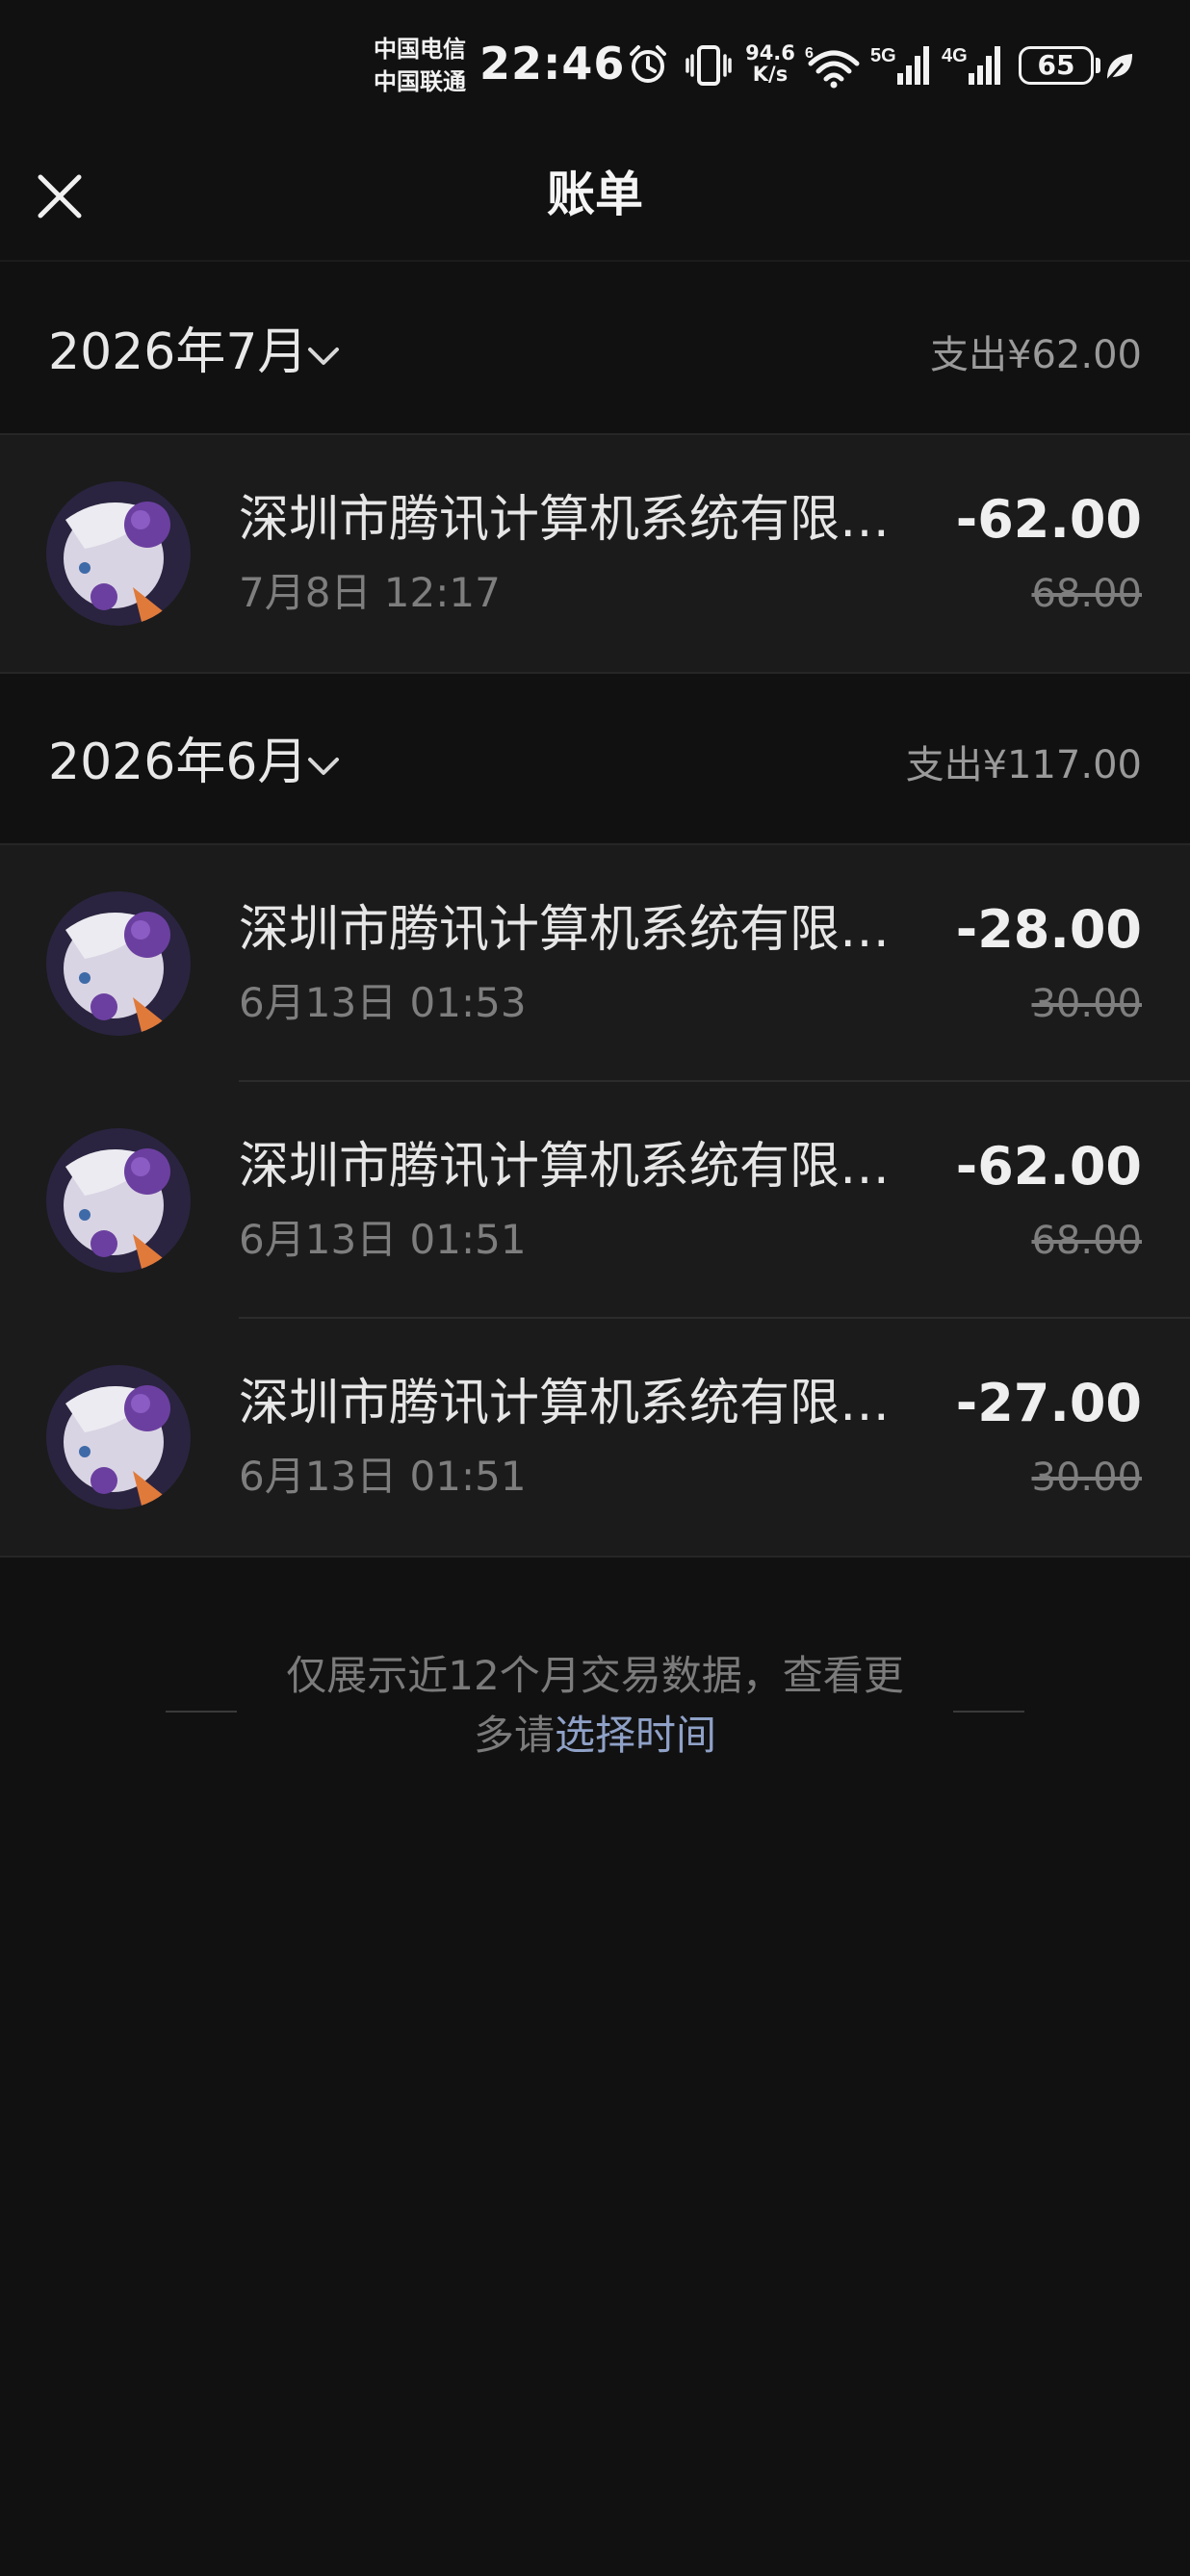 The image size is (1190, 2576). I want to click on select-time-link: 选择时间, so click(636, 1736).